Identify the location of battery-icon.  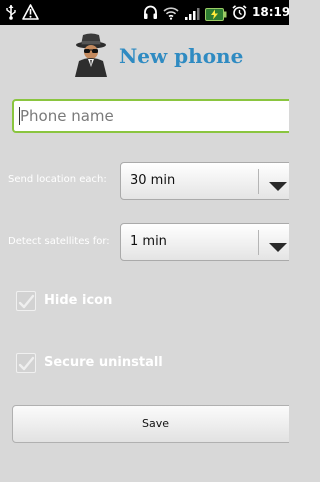
(216, 15).